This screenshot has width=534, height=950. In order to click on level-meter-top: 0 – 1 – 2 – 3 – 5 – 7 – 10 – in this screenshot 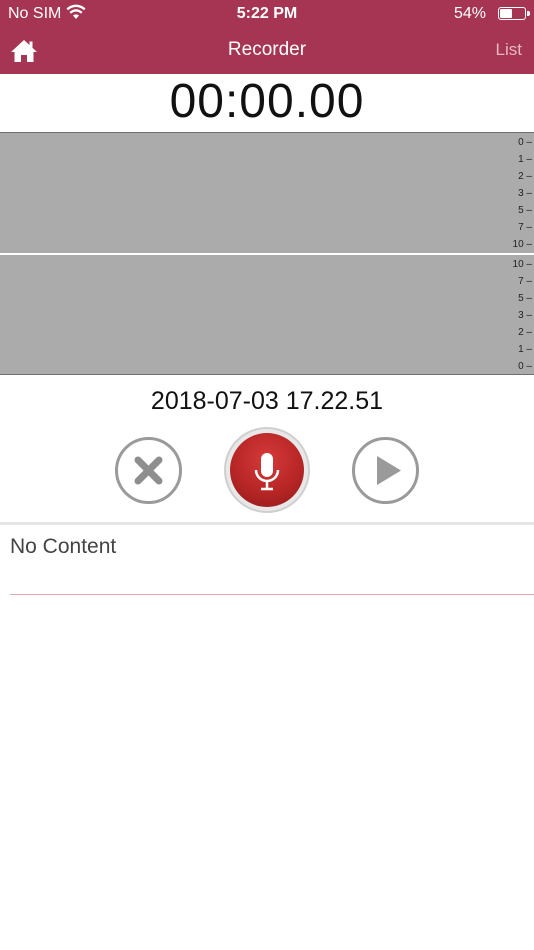, I will do `click(267, 192)`.